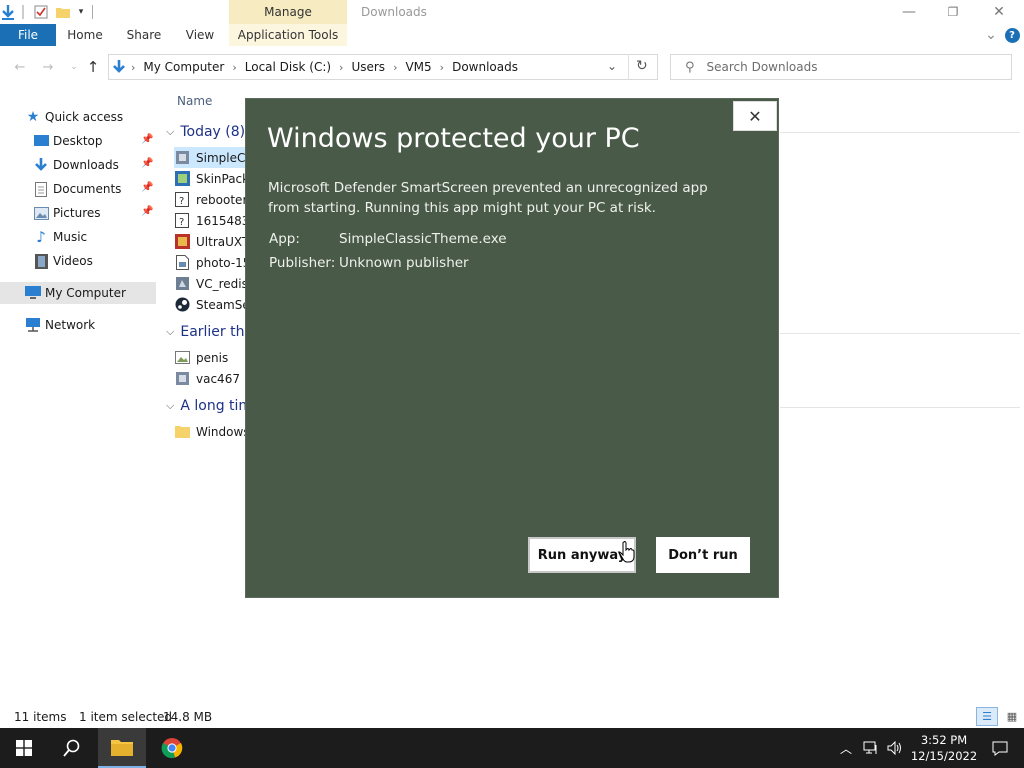 This screenshot has height=768, width=1024. What do you see at coordinates (23, 12) in the screenshot?
I see `qat-divider` at bounding box center [23, 12].